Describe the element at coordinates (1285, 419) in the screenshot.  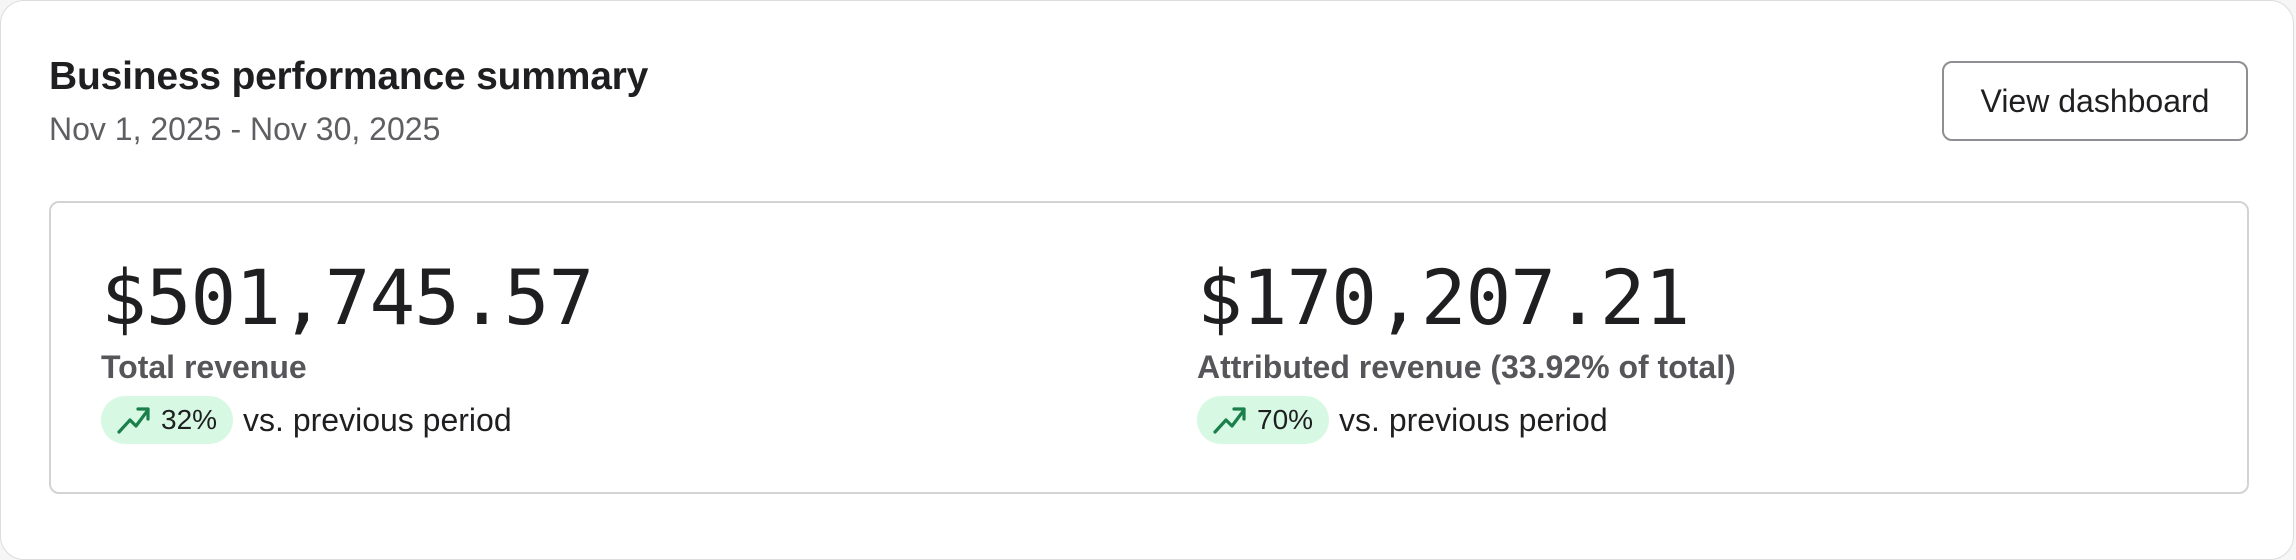
I see `trend-percent: 70%` at that location.